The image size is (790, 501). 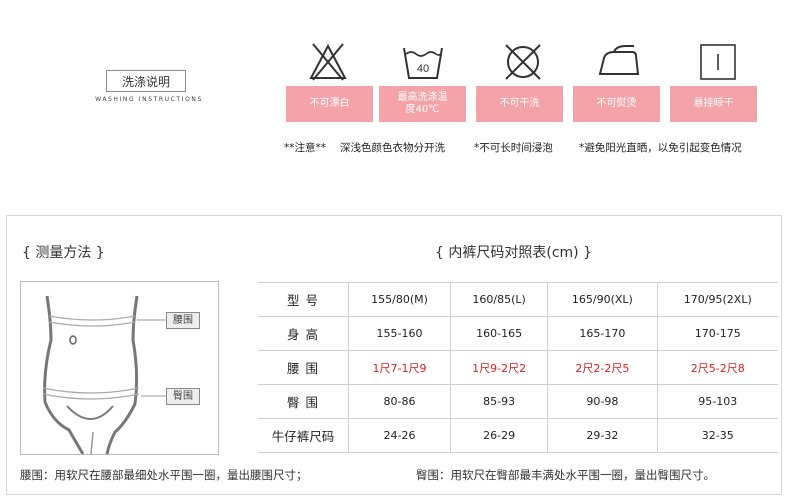 I want to click on table-cell: 1尺7-1尺9, so click(x=399, y=367).